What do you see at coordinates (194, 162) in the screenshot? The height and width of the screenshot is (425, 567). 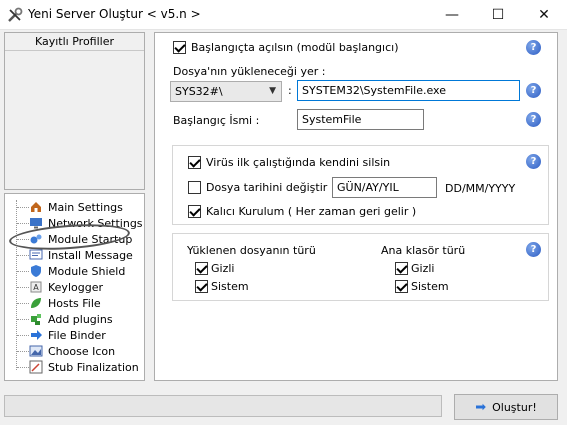 I see `delete-self-checkbox` at bounding box center [194, 162].